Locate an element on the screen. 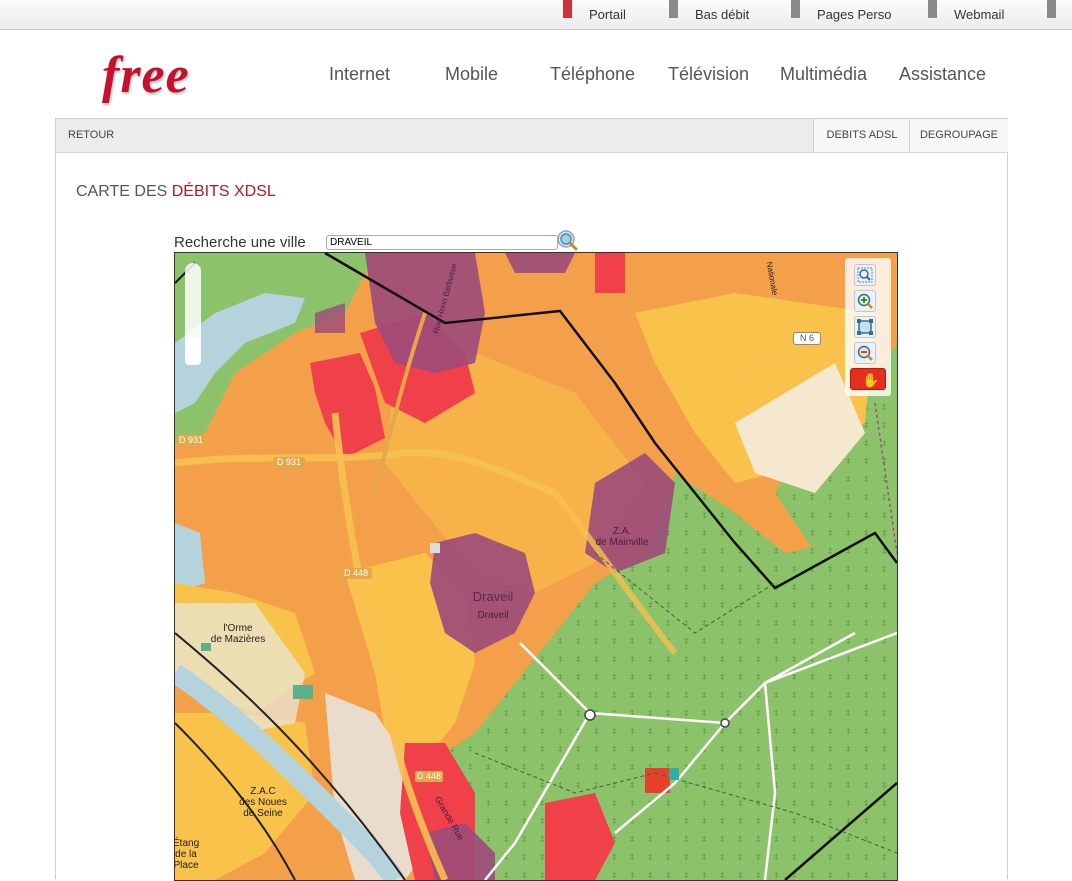 The height and width of the screenshot is (881, 1072). zoom-in-icon is located at coordinates (865, 301).